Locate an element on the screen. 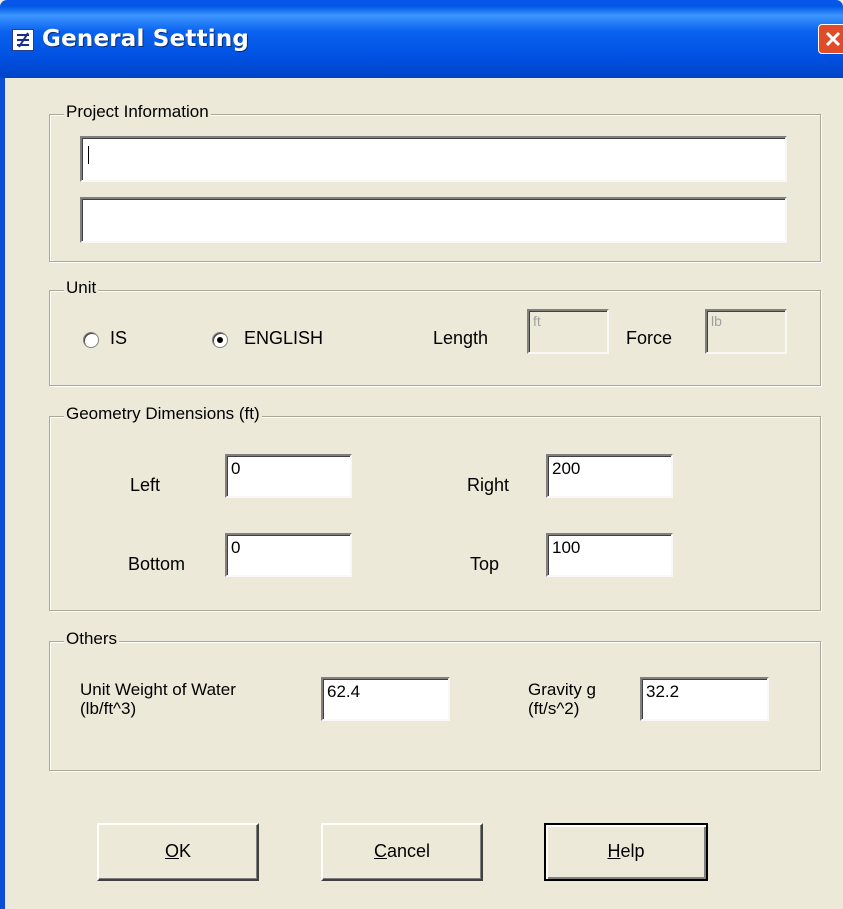 The width and height of the screenshot is (843, 909). bottom-label: Bottom is located at coordinates (157, 564).